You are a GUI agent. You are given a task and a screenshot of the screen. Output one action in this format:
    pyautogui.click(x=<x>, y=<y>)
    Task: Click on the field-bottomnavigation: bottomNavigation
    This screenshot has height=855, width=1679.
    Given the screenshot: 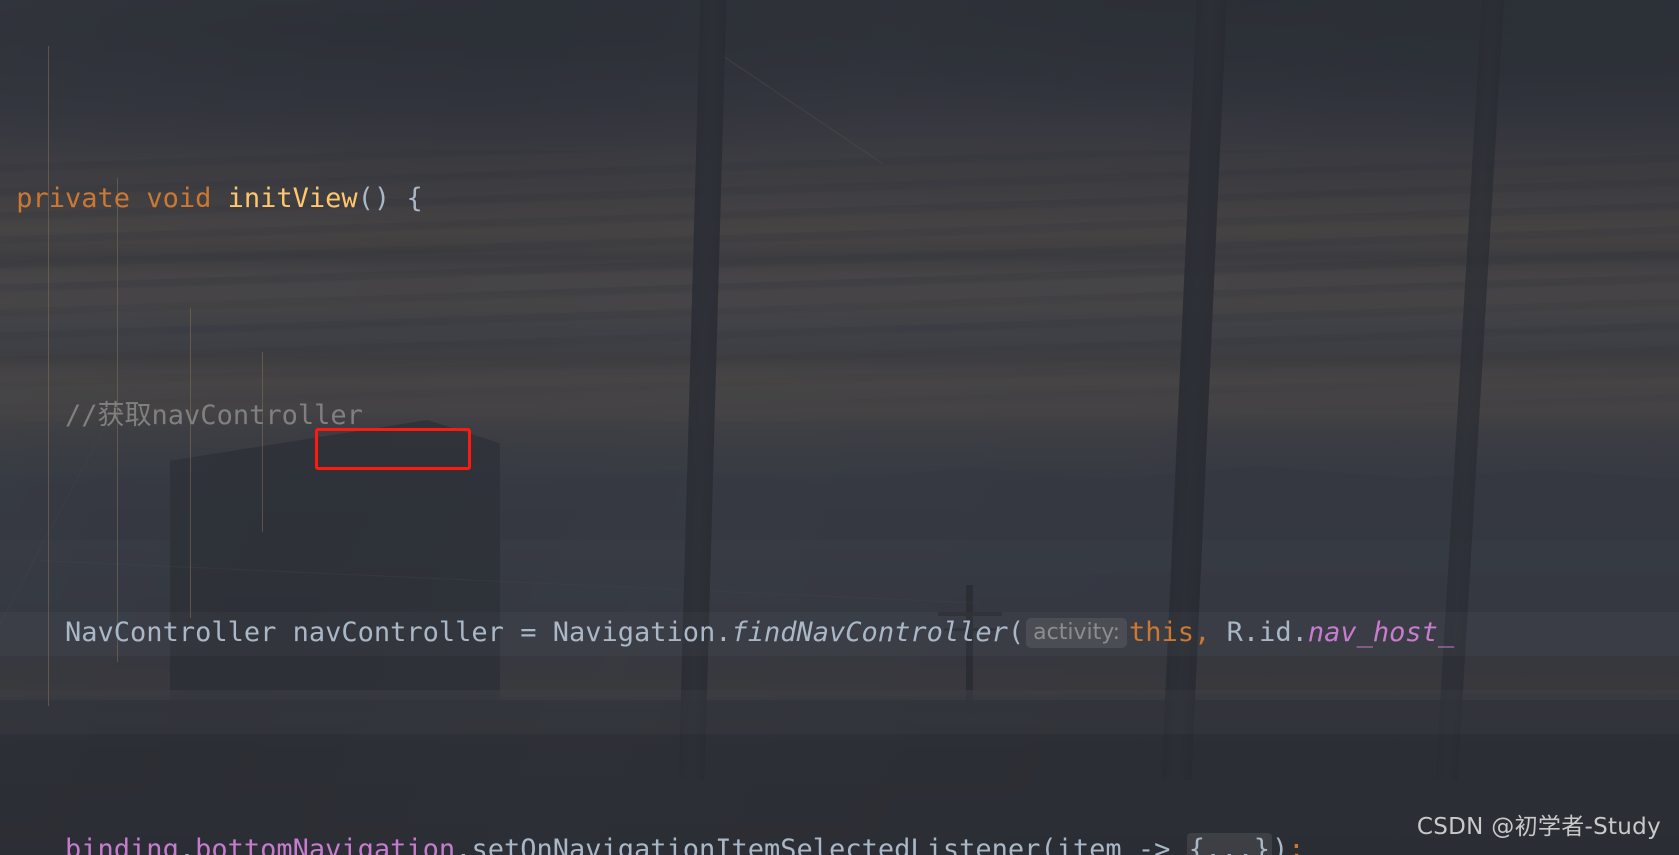 What is the action you would take?
    pyautogui.click(x=325, y=844)
    